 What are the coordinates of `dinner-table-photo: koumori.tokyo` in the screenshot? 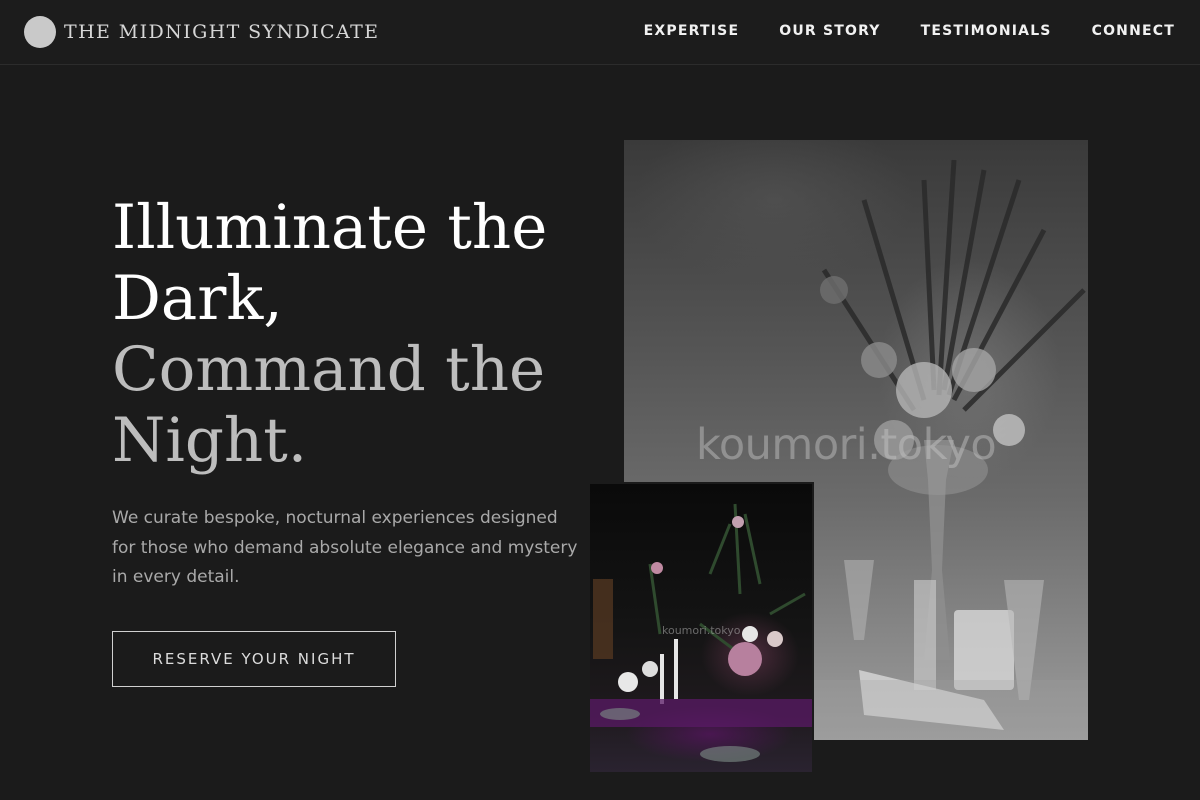 It's located at (701, 628).